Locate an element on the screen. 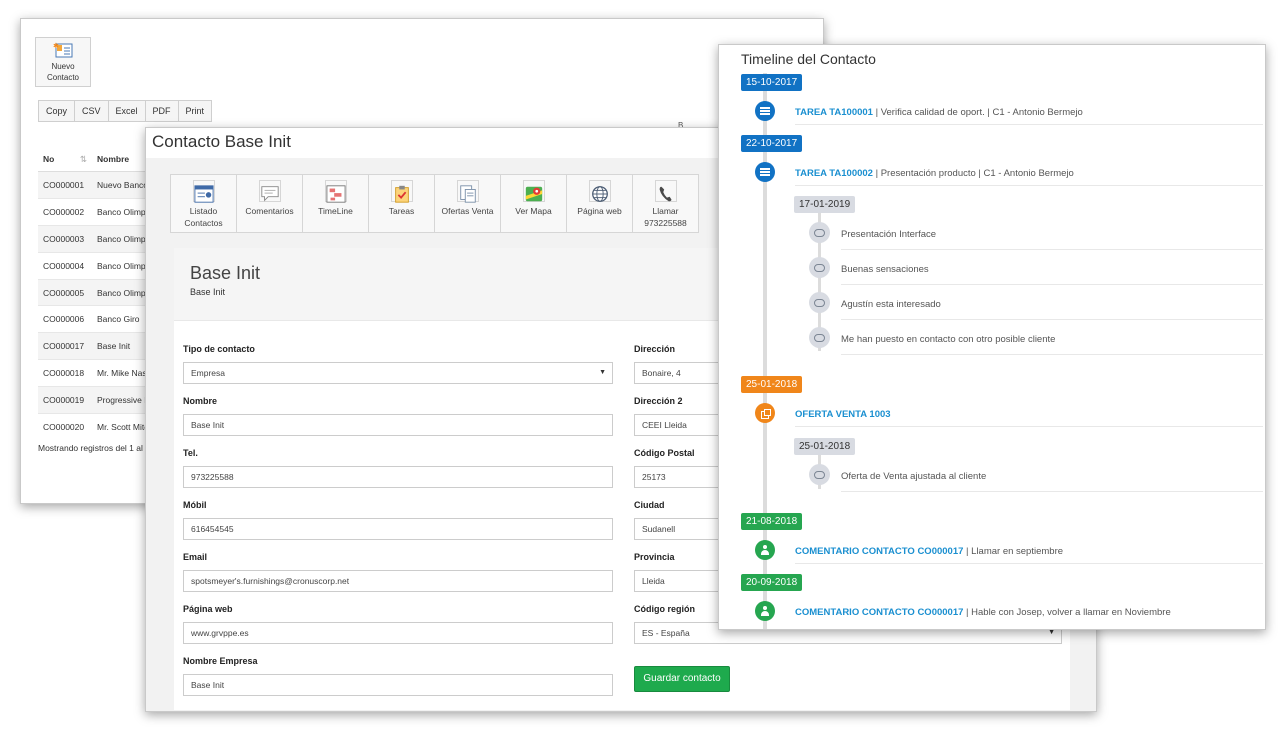 Image resolution: width=1280 pixels, height=729 pixels. timeline-title: Timeline del Contacto is located at coordinates (808, 59).